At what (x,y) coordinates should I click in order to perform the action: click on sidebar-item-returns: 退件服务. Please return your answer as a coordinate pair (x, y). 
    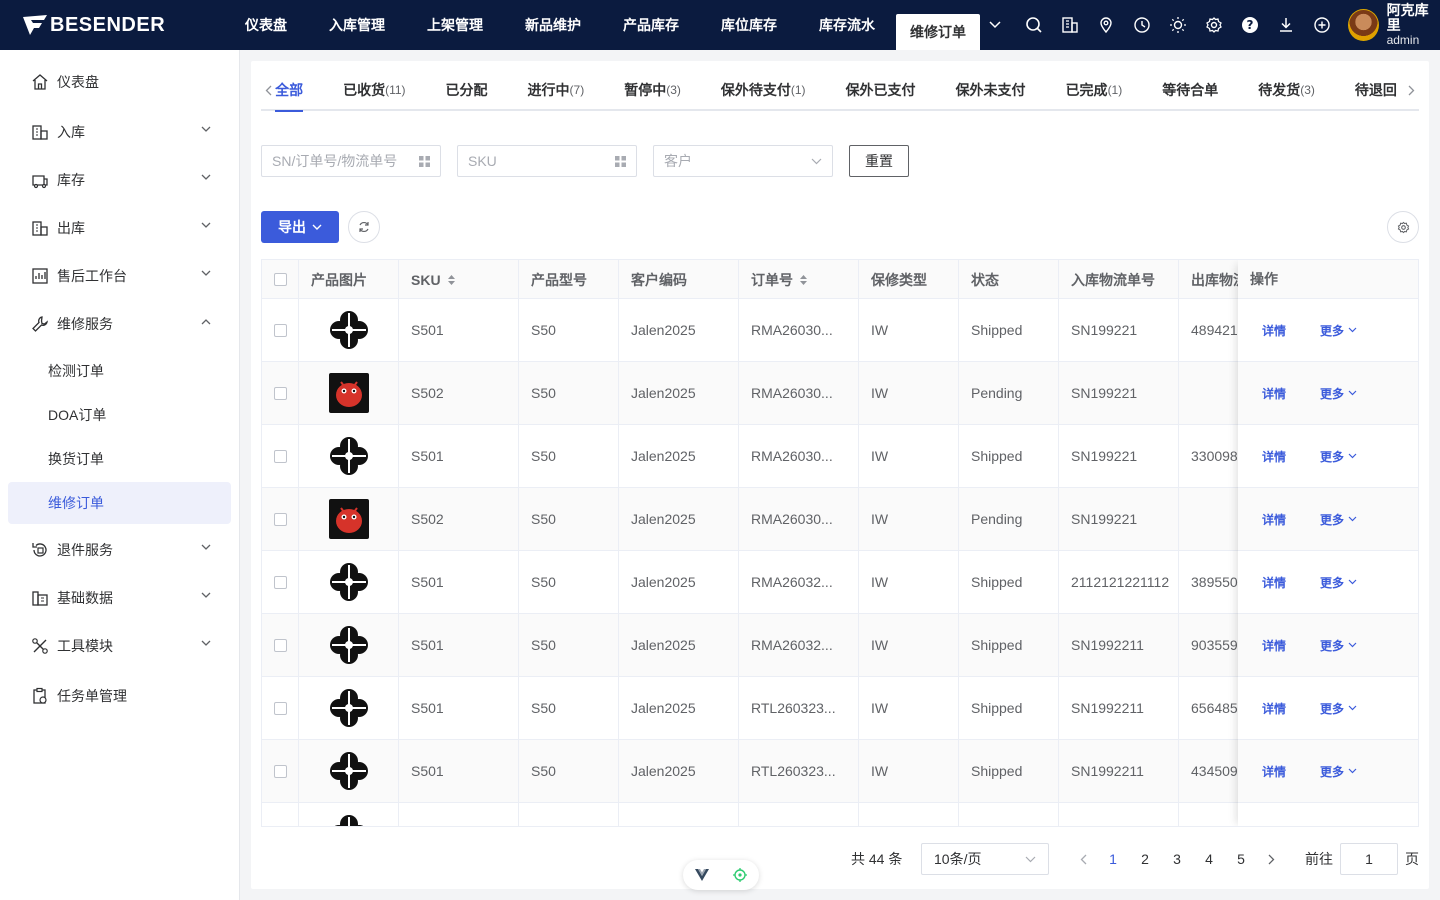
    Looking at the image, I should click on (119, 550).